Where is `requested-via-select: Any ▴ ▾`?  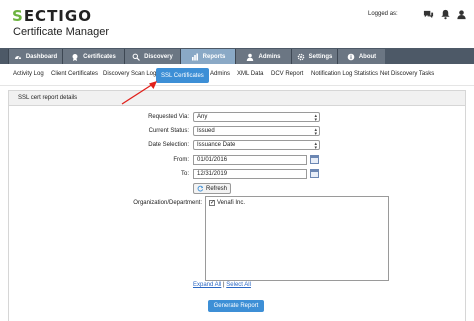
requested-via-select: Any ▴ ▾ is located at coordinates (256, 117).